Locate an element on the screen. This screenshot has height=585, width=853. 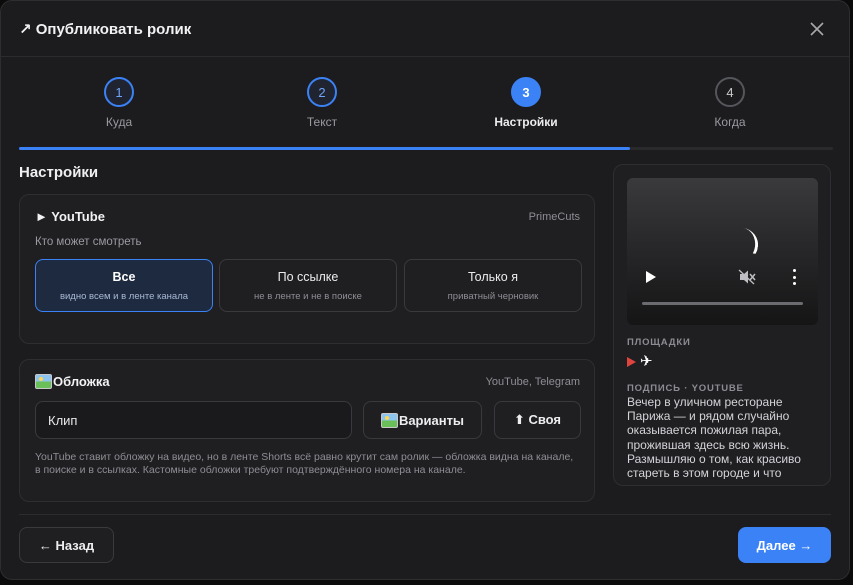
caption-label: ПОДПИСЬ · YOUTUBE is located at coordinates (685, 388).